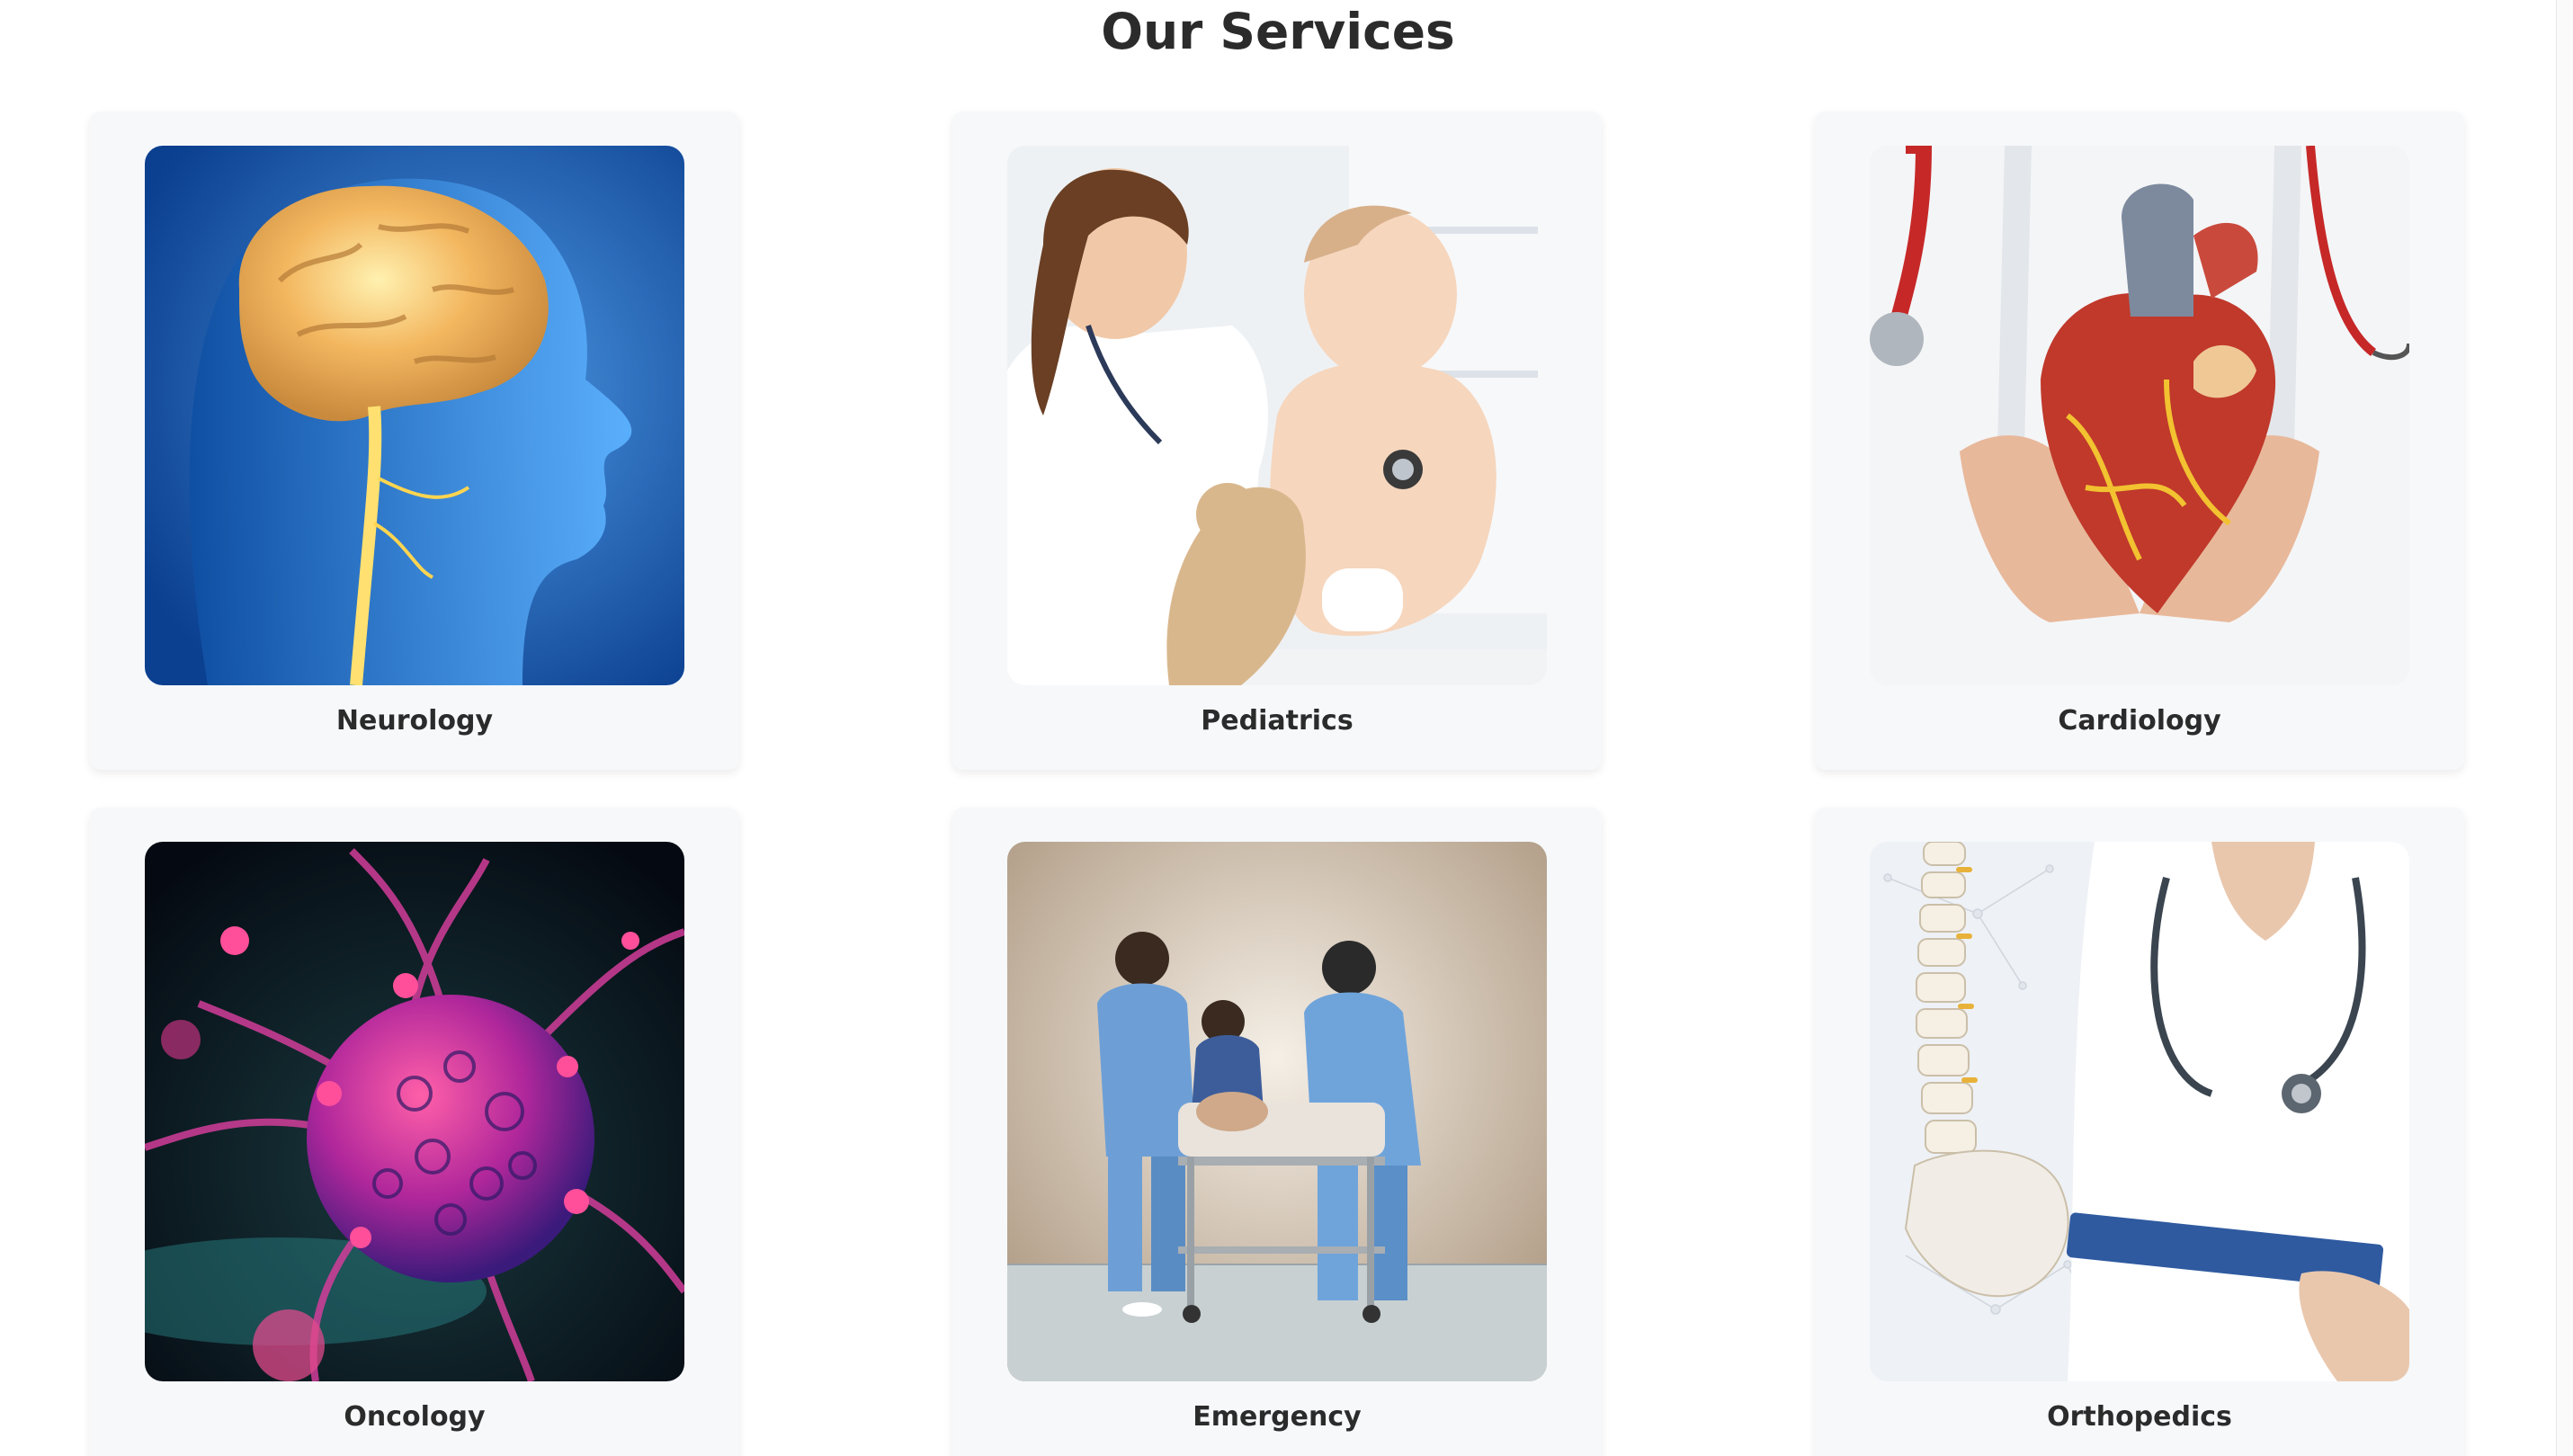  What do you see at coordinates (2139, 721) in the screenshot?
I see `service-label-cardiology: Cardiology` at bounding box center [2139, 721].